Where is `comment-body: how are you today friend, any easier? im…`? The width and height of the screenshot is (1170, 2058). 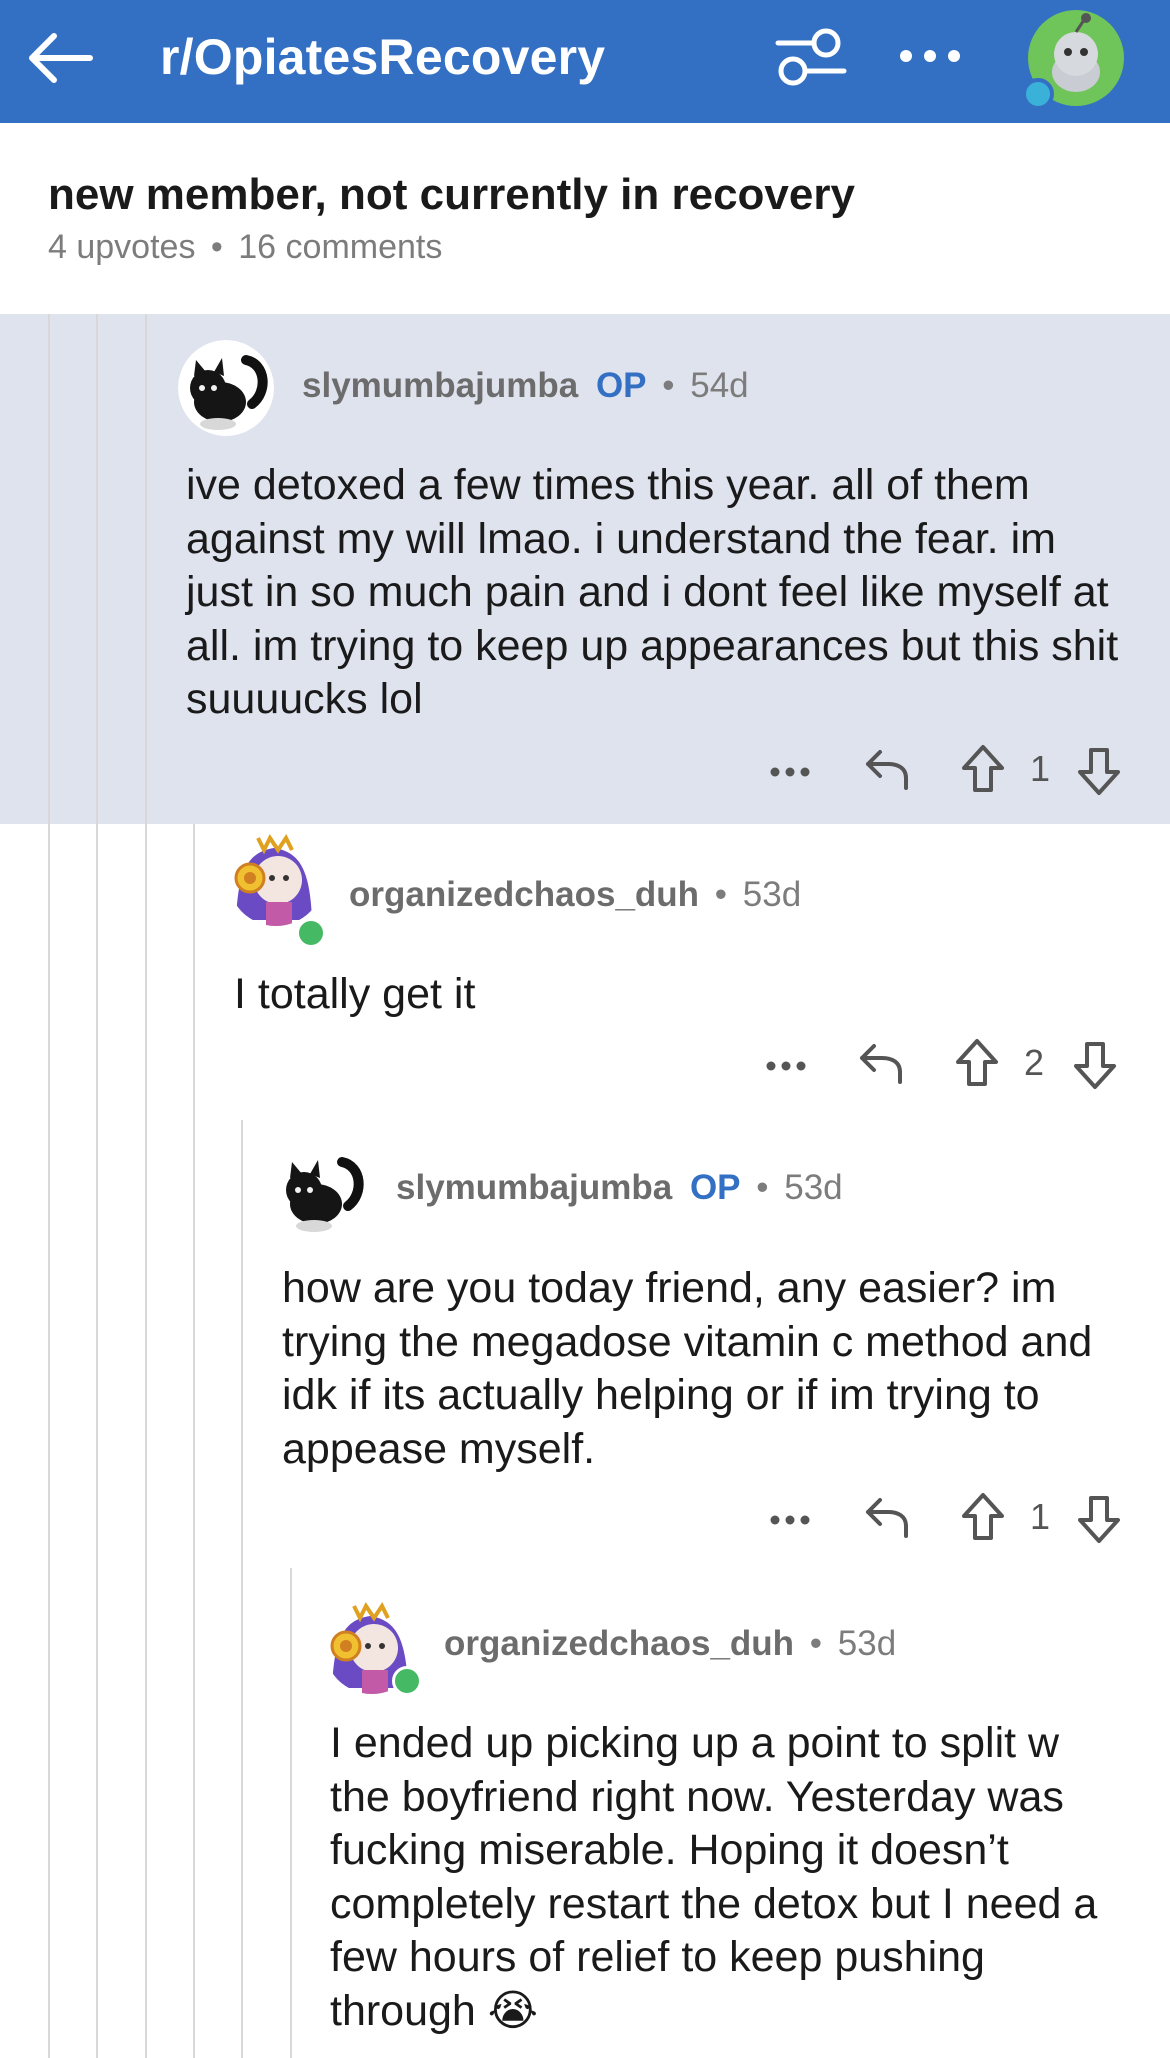 comment-body: how are you today friend, any easier? im… is located at coordinates (687, 1368).